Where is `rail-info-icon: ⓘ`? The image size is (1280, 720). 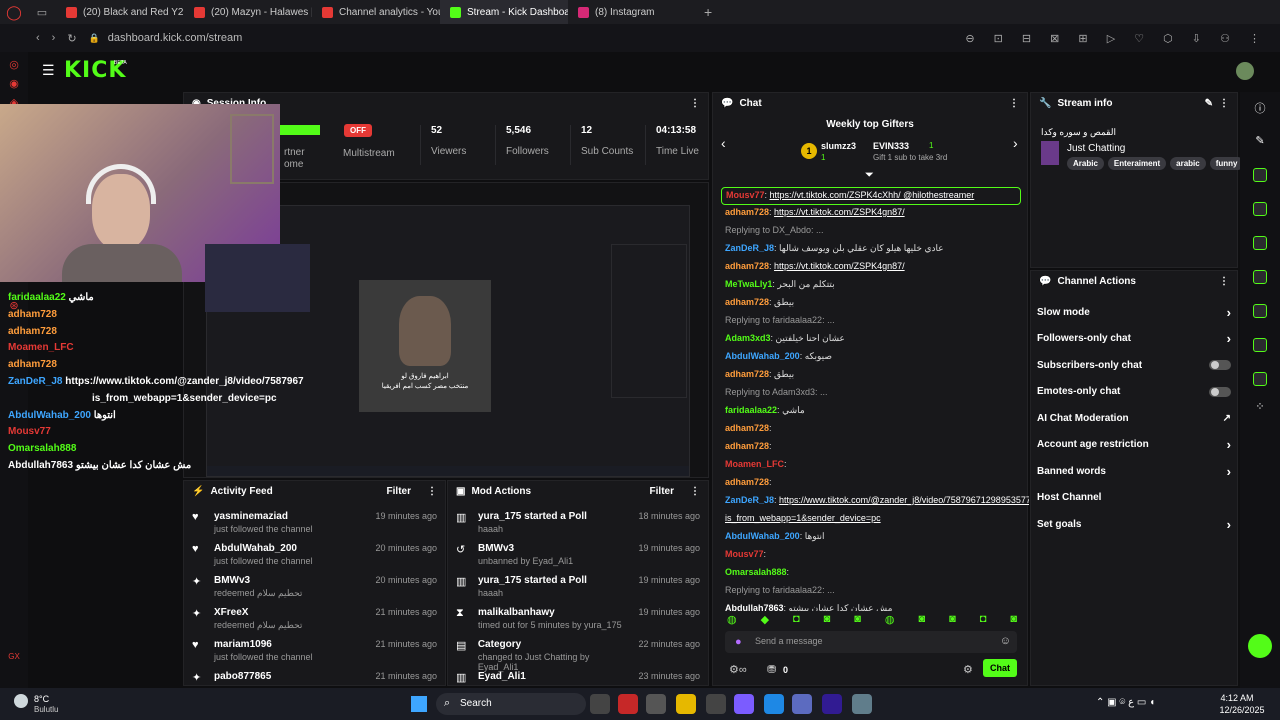 rail-info-icon: ⓘ is located at coordinates (1260, 107).